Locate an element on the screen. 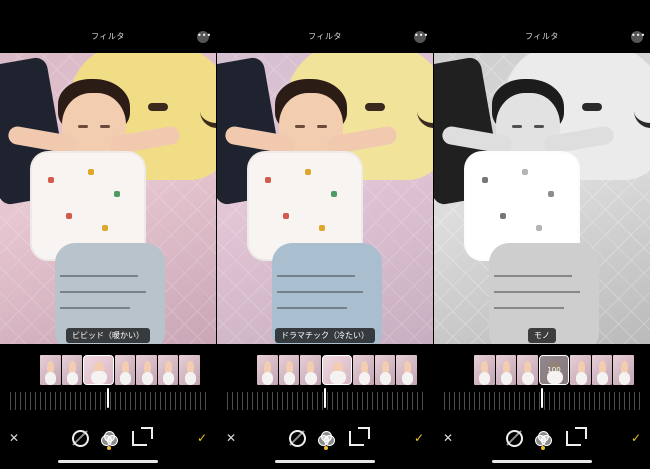 Image resolution: width=650 pixels, height=469 pixels. filter-intensity-value: 100 is located at coordinates (554, 370).